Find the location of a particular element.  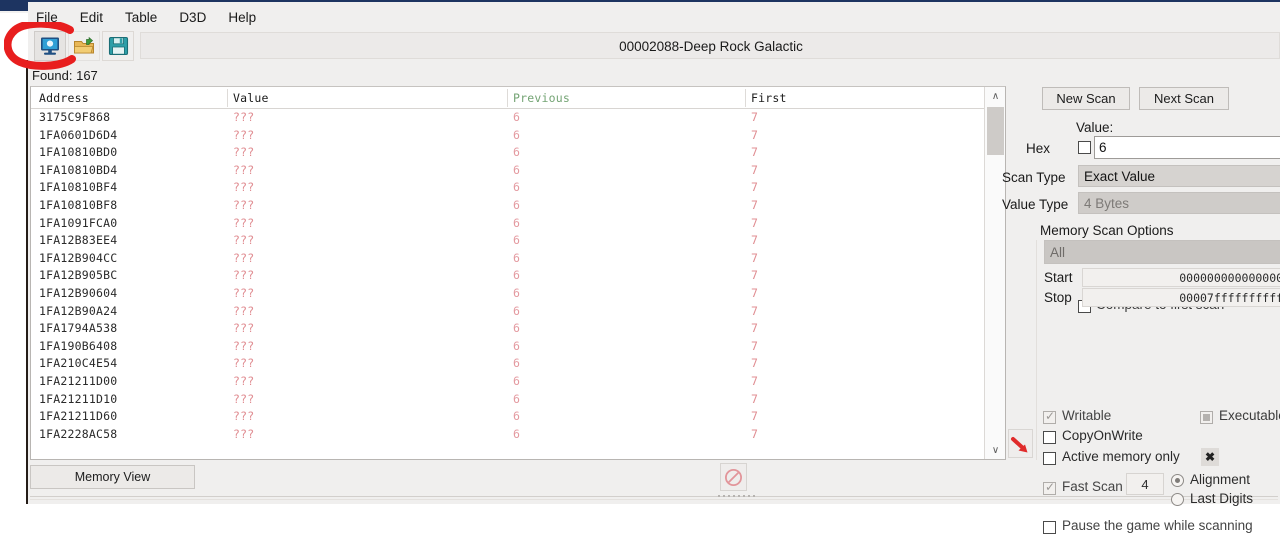

footer-divider is located at coordinates (654, 496).